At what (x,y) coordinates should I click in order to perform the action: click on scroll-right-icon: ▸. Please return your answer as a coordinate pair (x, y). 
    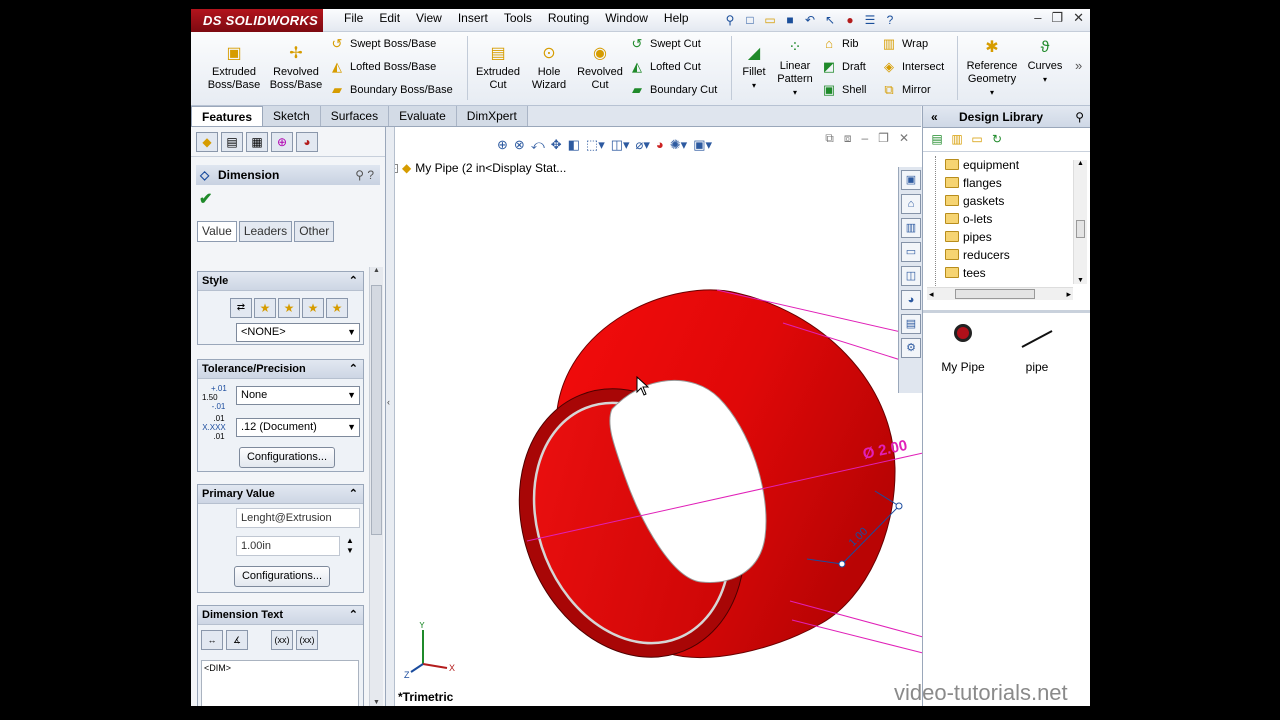
    Looking at the image, I should click on (1068, 294).